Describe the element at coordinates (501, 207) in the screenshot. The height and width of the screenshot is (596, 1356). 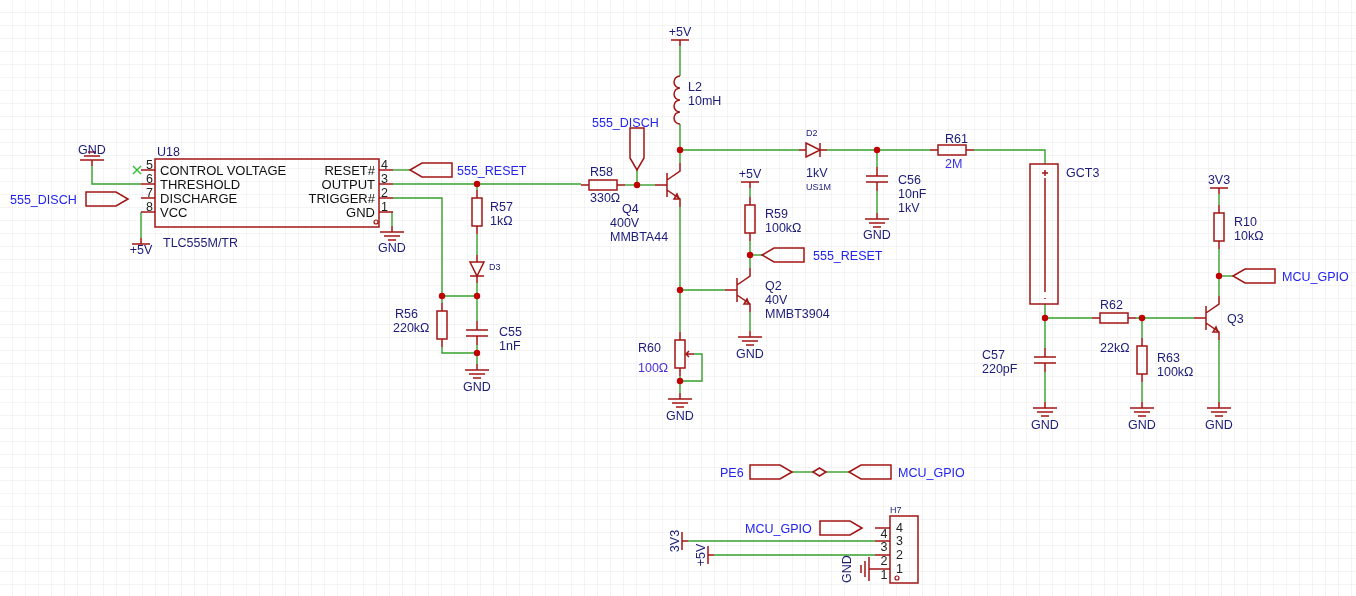
I see `component-designator: R57` at that location.